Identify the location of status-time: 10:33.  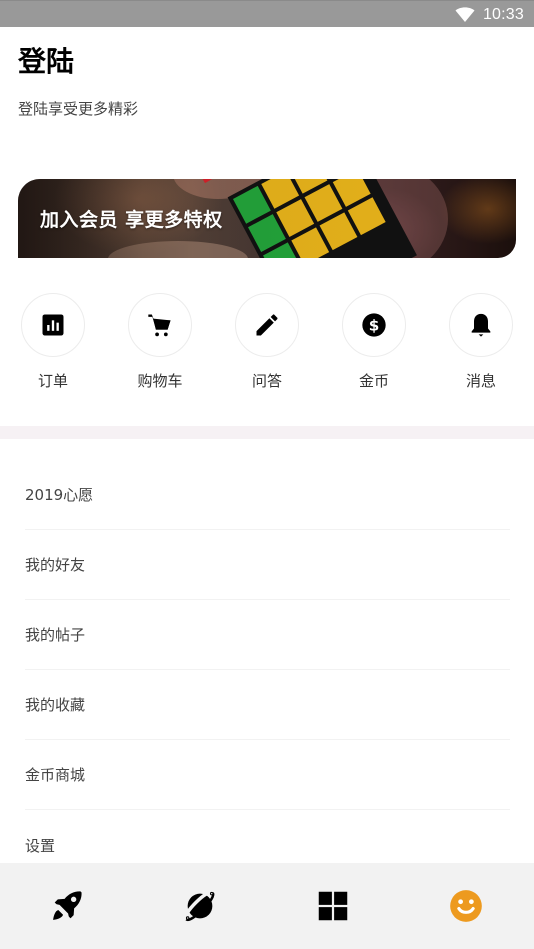
(503, 14).